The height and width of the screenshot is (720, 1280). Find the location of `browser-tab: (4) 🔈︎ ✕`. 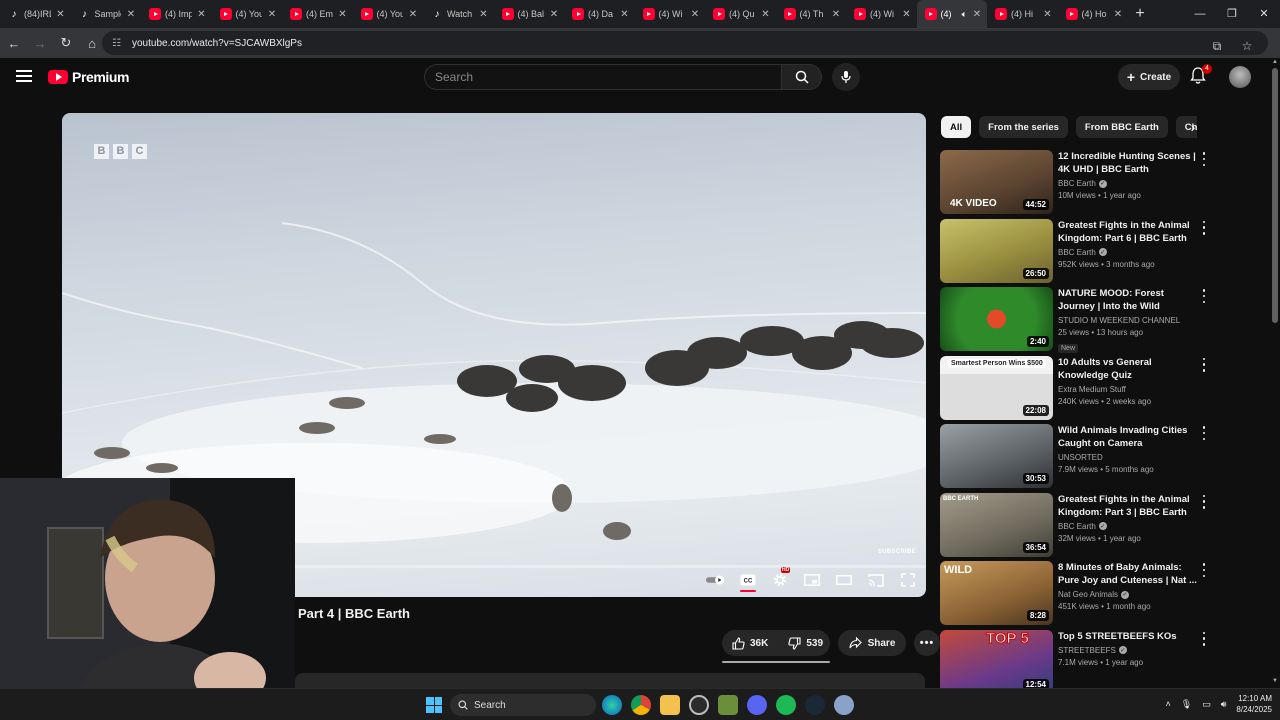

browser-tab: (4) 🔈︎ ✕ is located at coordinates (951, 14).